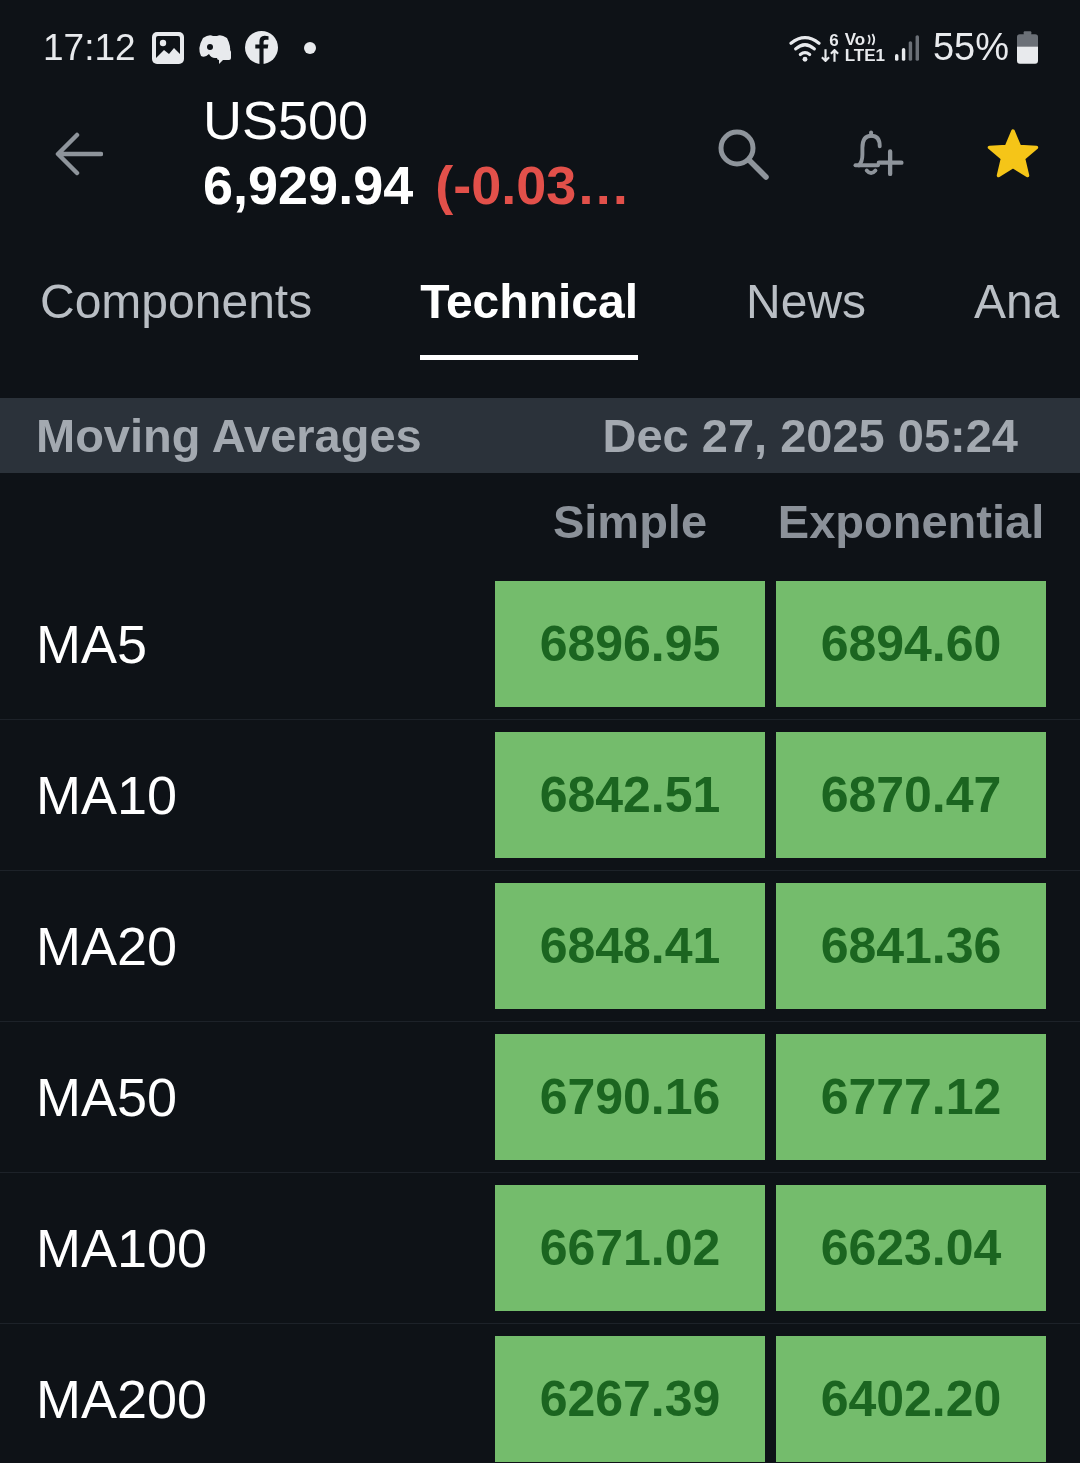 The height and width of the screenshot is (1463, 1080). Describe the element at coordinates (630, 946) in the screenshot. I see `value-cell: 6848.41` at that location.